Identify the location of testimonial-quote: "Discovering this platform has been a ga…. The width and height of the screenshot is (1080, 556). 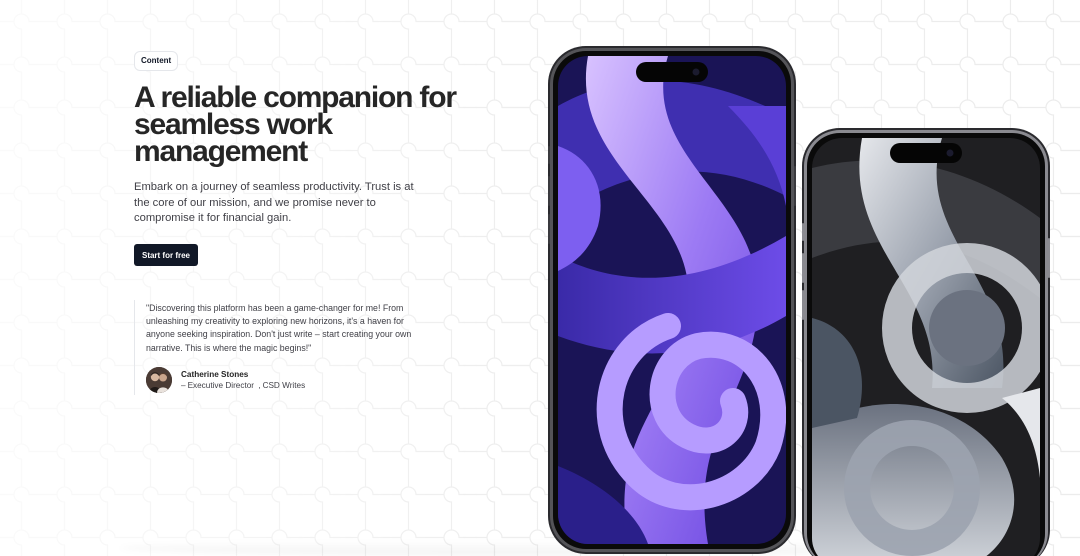
(279, 328).